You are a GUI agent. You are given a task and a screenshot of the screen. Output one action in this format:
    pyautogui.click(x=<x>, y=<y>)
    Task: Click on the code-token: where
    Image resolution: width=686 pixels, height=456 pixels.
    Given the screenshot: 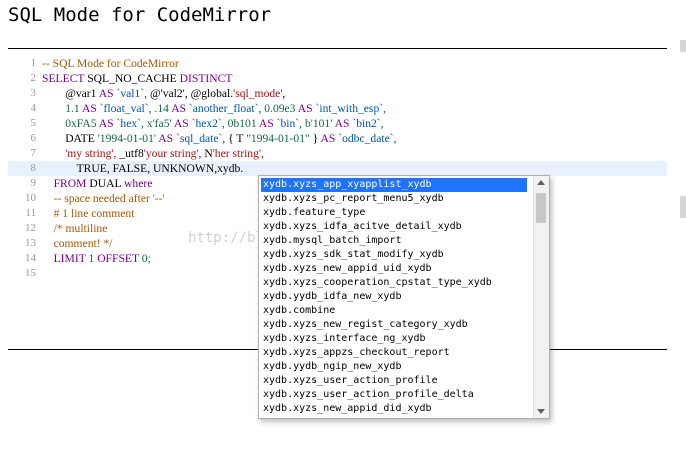 What is the action you would take?
    pyautogui.click(x=138, y=183)
    